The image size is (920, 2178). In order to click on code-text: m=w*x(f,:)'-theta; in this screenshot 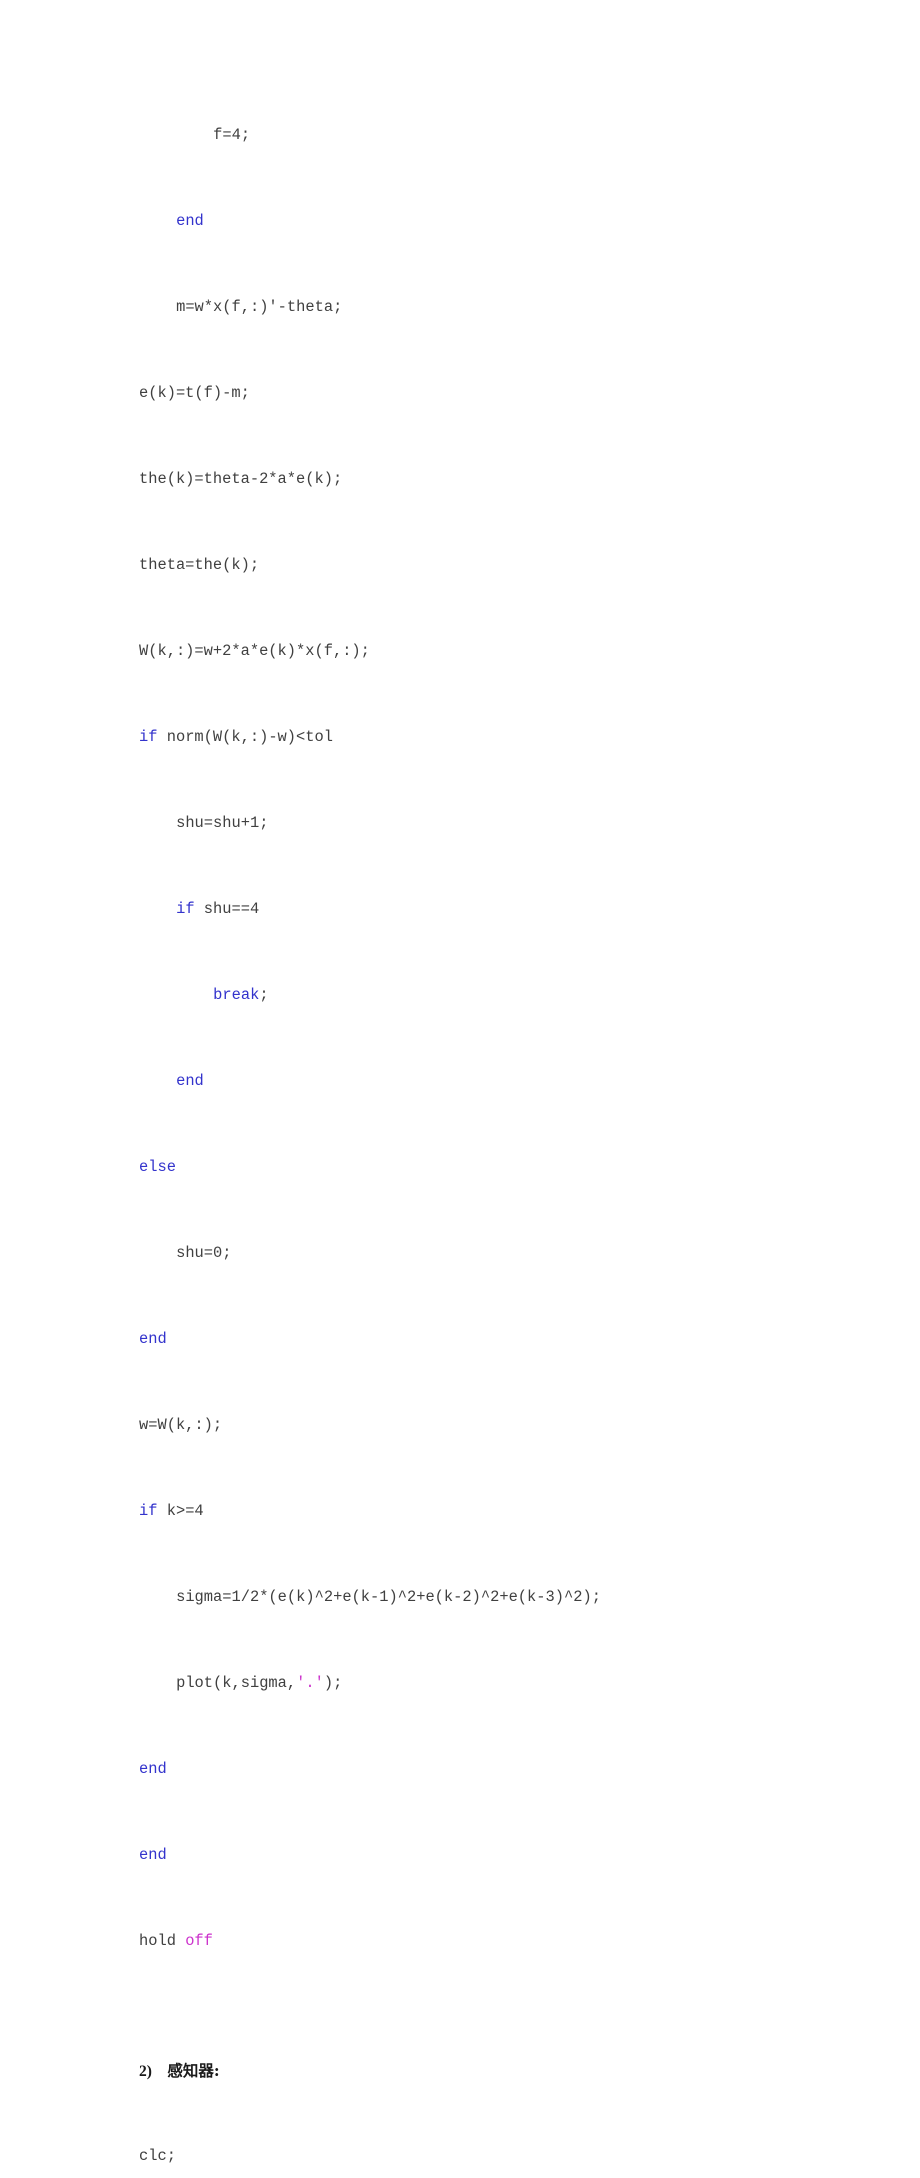, I will do `click(259, 307)`.